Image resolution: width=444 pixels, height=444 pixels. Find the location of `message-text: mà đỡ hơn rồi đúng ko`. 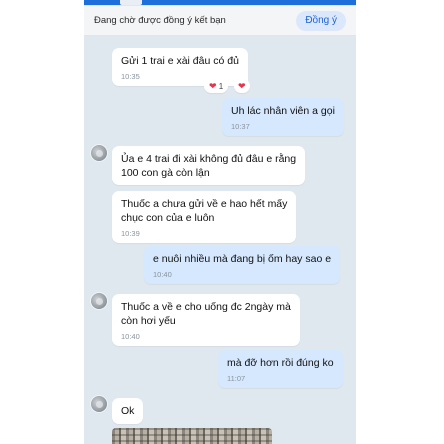

message-text: mà đỡ hơn rồi đúng ko is located at coordinates (280, 363).